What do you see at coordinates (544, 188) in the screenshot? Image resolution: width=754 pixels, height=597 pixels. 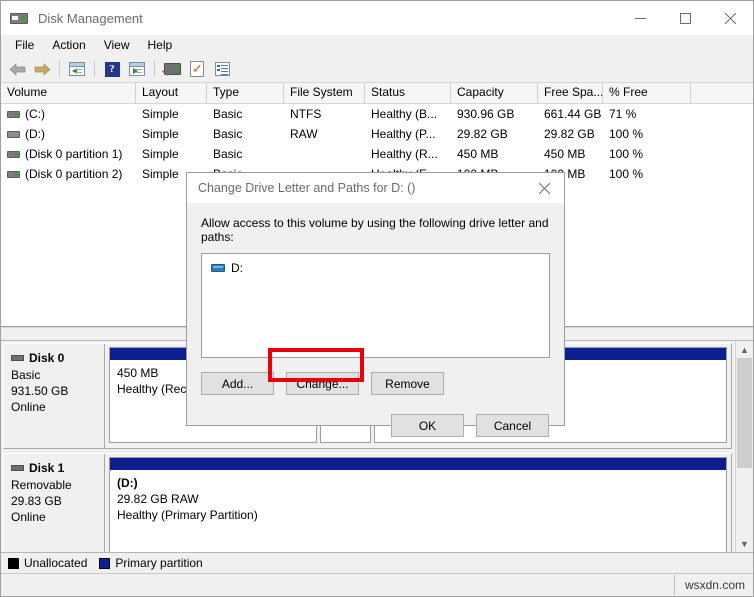 I see `dialog-close-icon` at bounding box center [544, 188].